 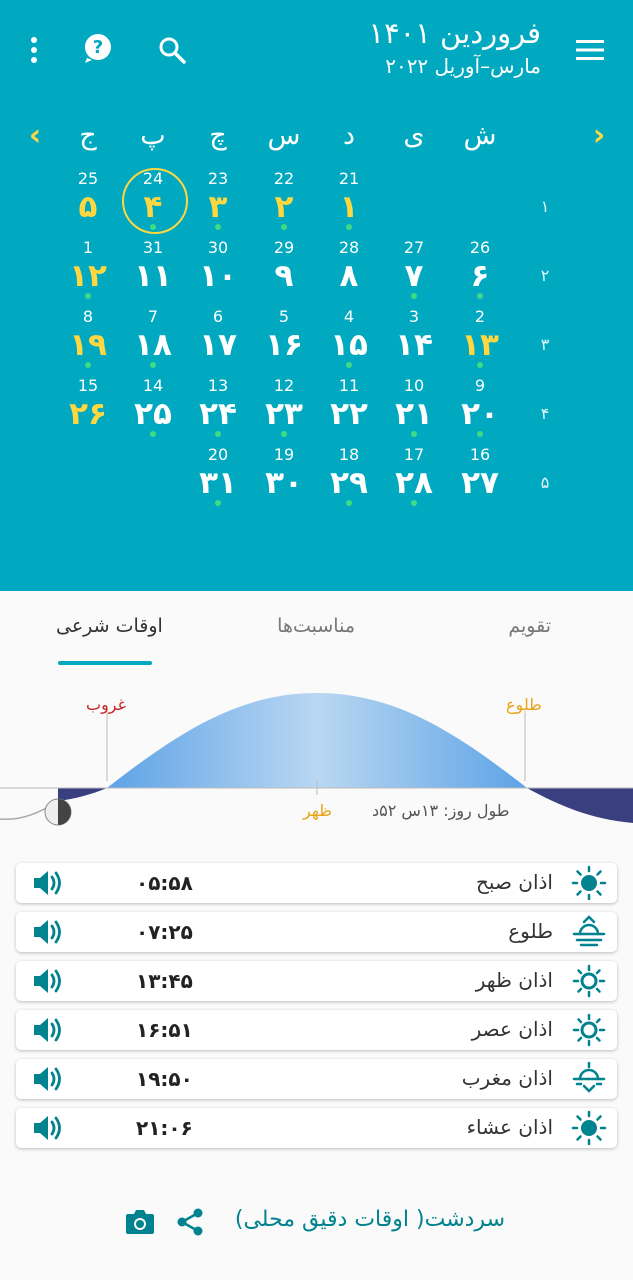 I want to click on gregorian-day: 25, so click(x=88, y=178).